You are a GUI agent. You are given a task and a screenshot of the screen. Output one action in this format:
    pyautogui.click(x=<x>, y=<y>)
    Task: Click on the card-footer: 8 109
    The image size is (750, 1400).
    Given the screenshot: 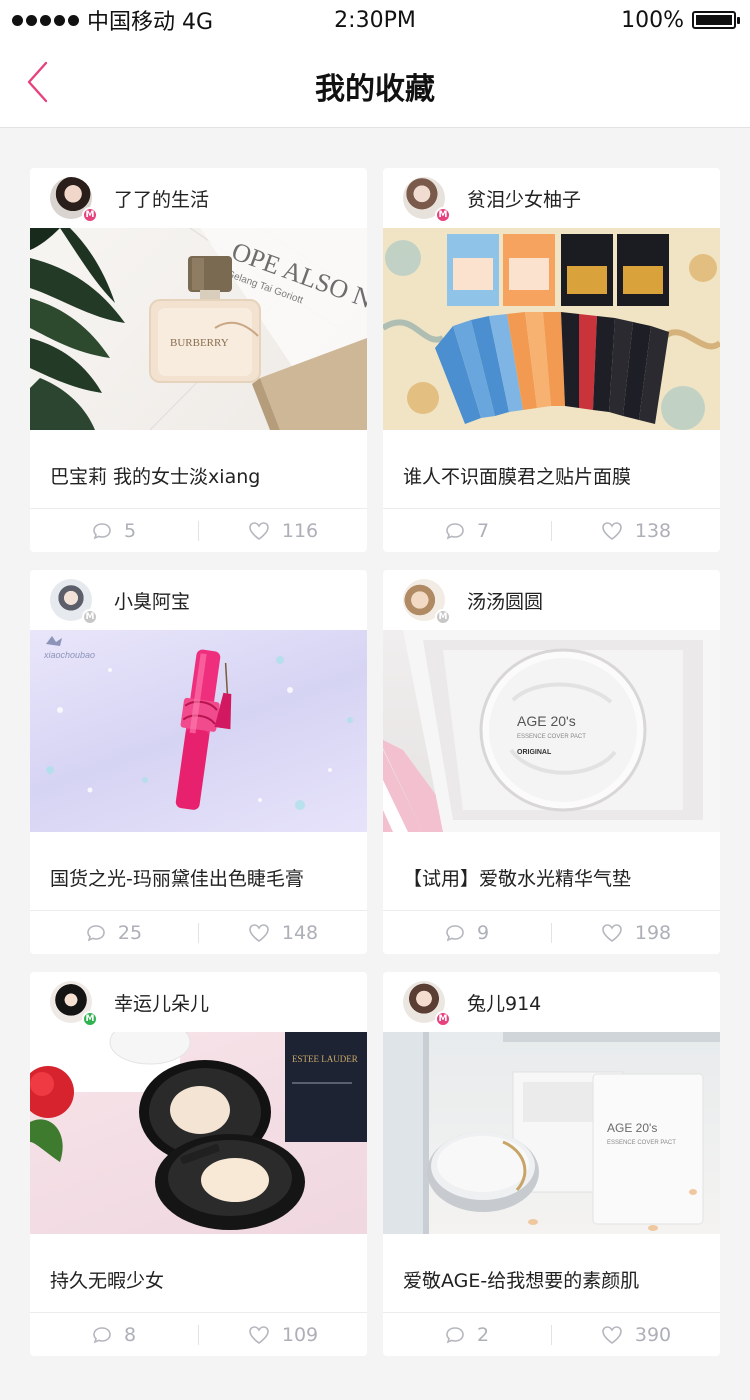 What is the action you would take?
    pyautogui.click(x=198, y=1334)
    